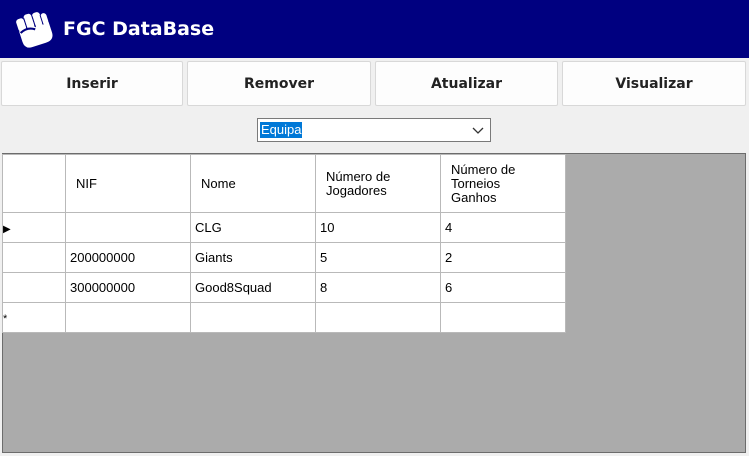 This screenshot has height=456, width=749. I want to click on cell-nif, so click(128, 317).